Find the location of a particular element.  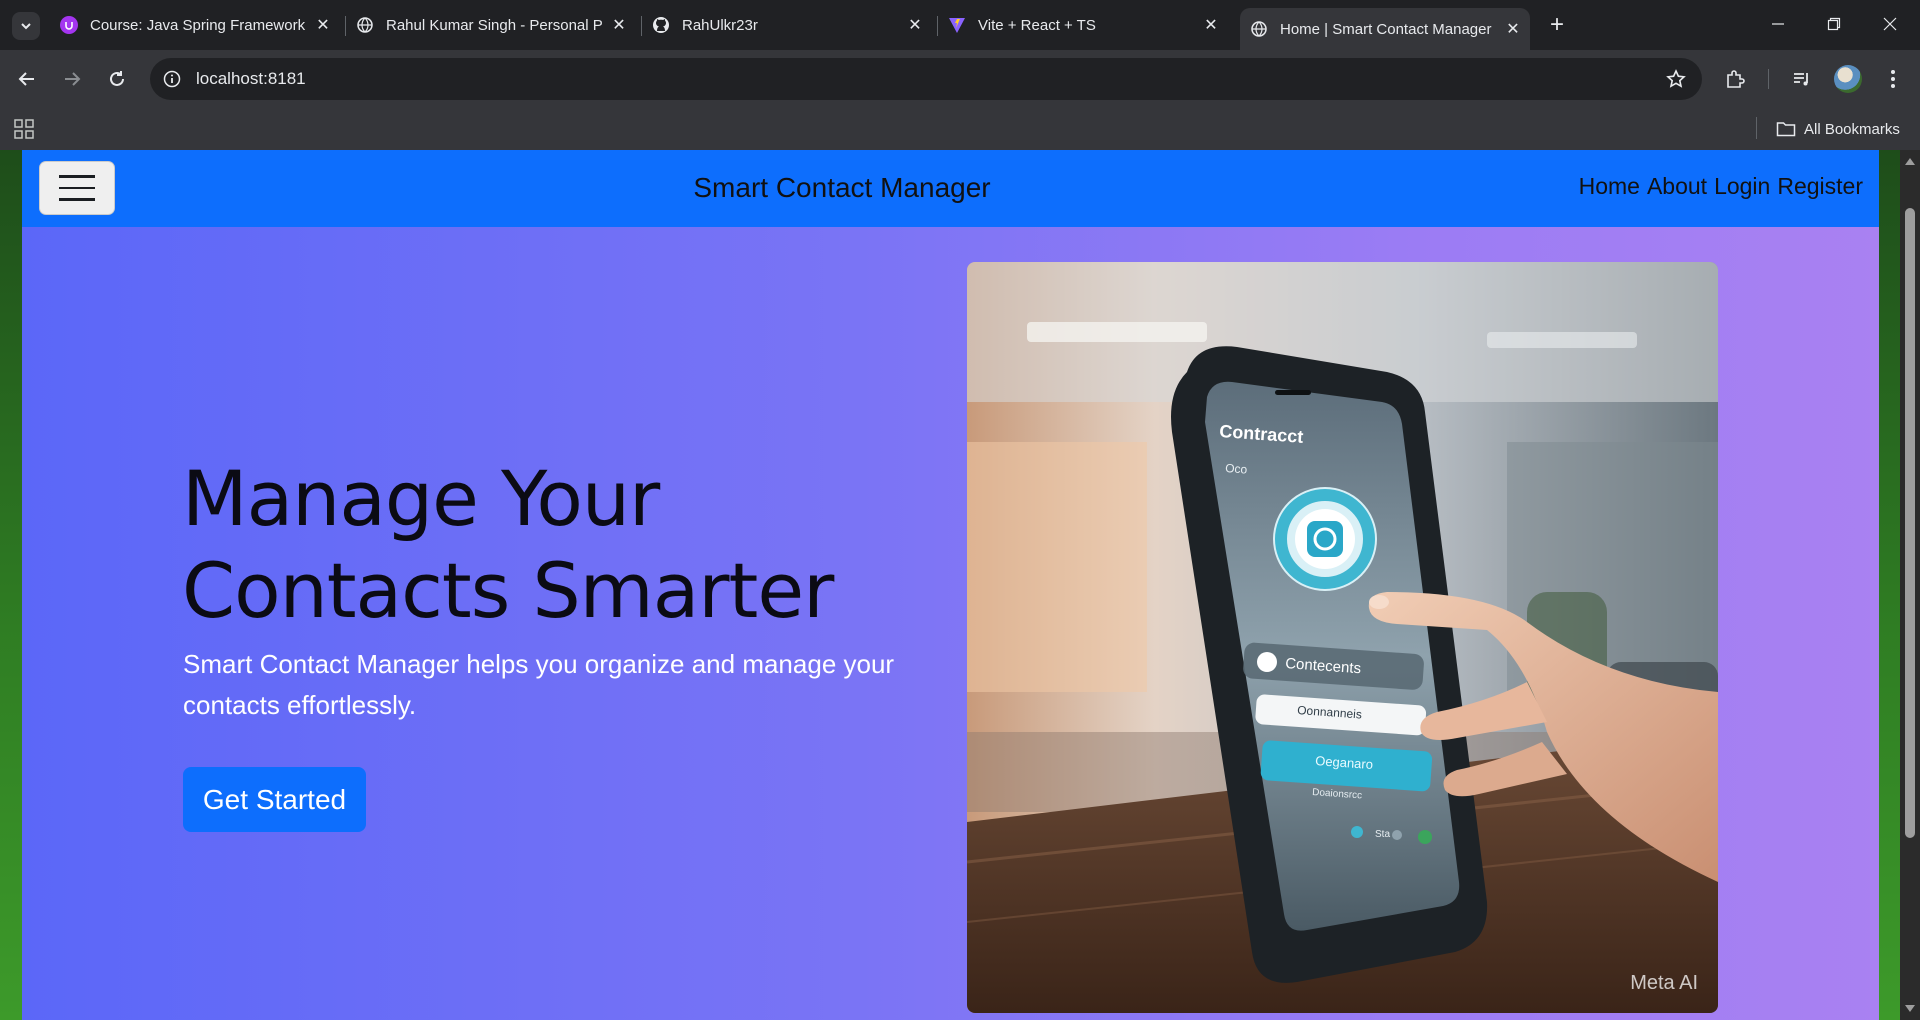

navbar-brand: Smart Contact Manager is located at coordinates (842, 188).